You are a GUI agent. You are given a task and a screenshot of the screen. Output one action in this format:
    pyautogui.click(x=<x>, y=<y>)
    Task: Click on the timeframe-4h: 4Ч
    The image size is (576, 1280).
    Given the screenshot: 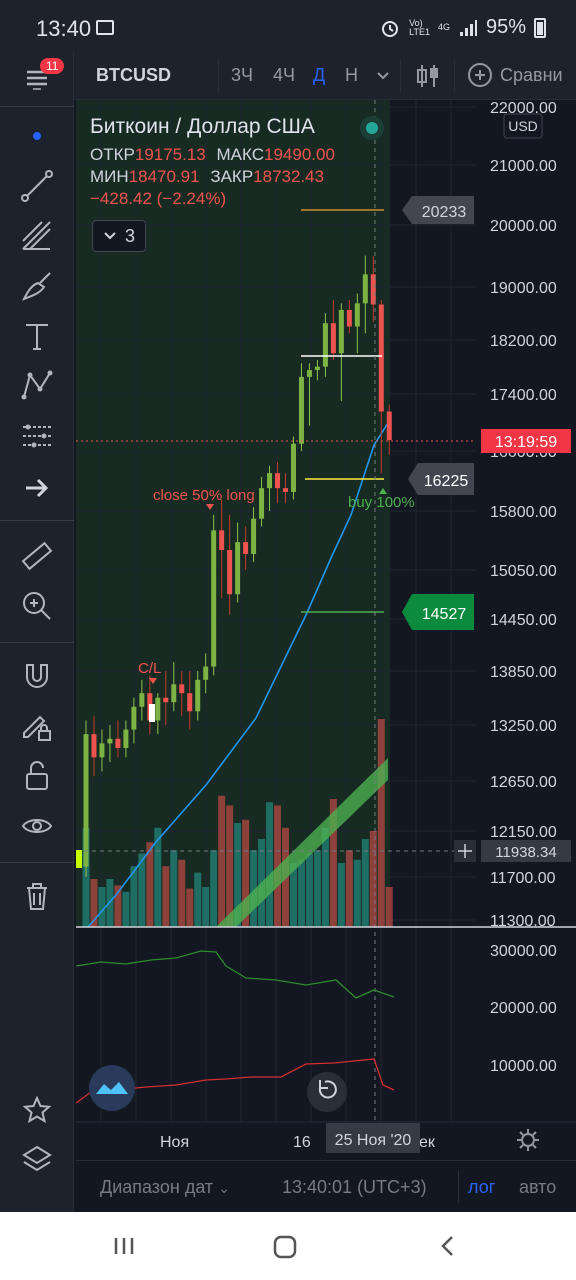 What is the action you would take?
    pyautogui.click(x=284, y=75)
    